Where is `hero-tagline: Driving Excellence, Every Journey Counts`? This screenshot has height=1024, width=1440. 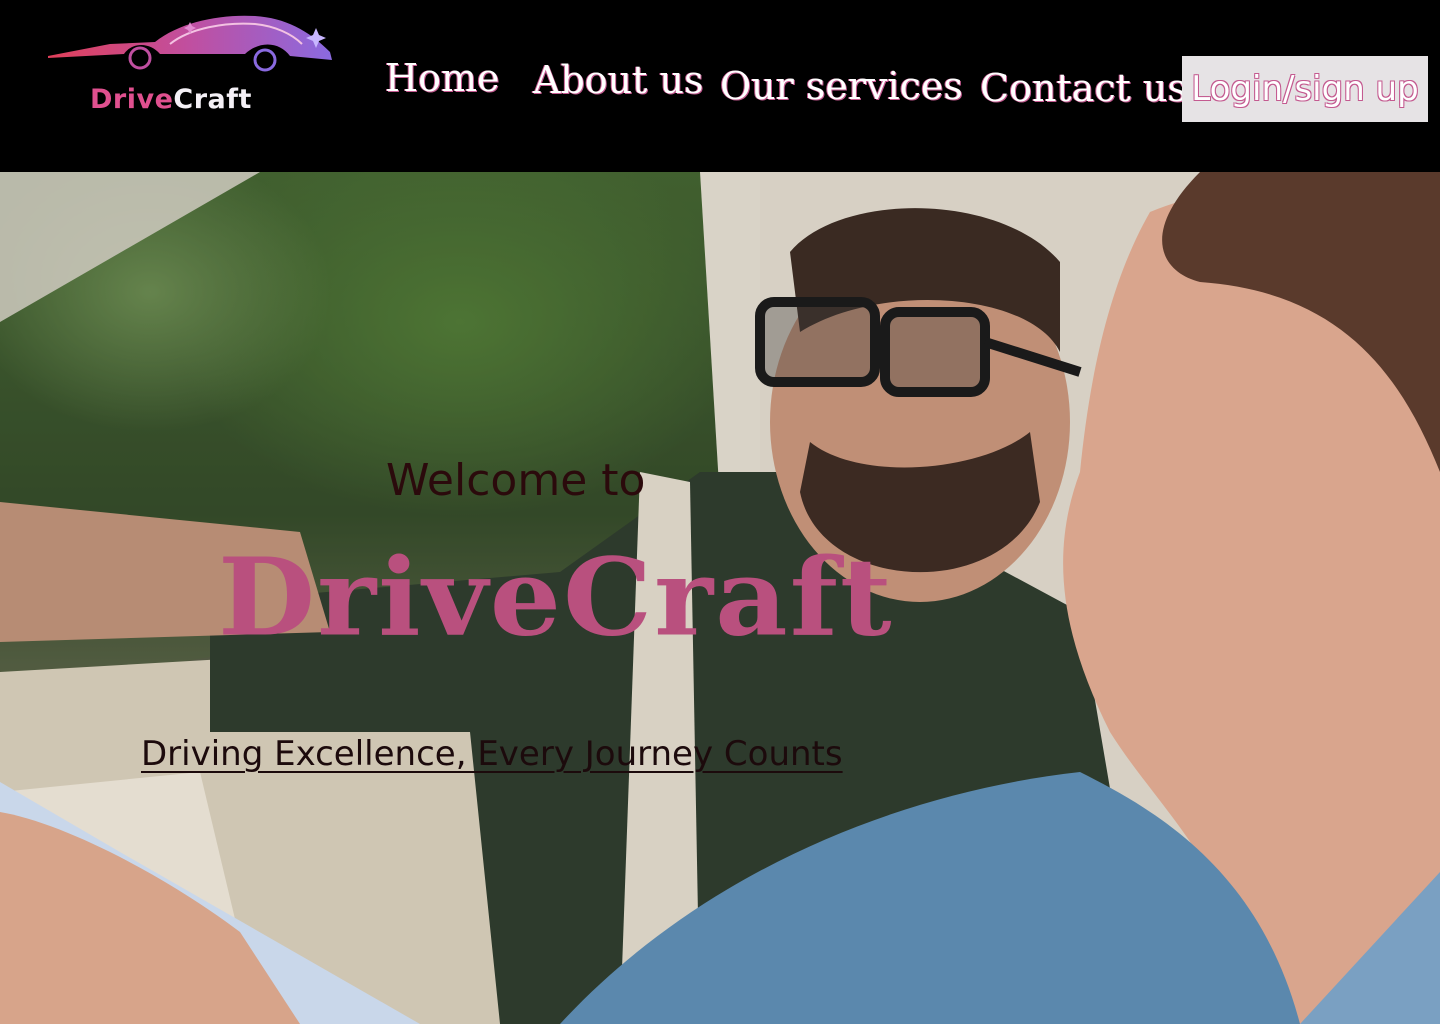 hero-tagline: Driving Excellence, Every Journey Counts is located at coordinates (492, 754).